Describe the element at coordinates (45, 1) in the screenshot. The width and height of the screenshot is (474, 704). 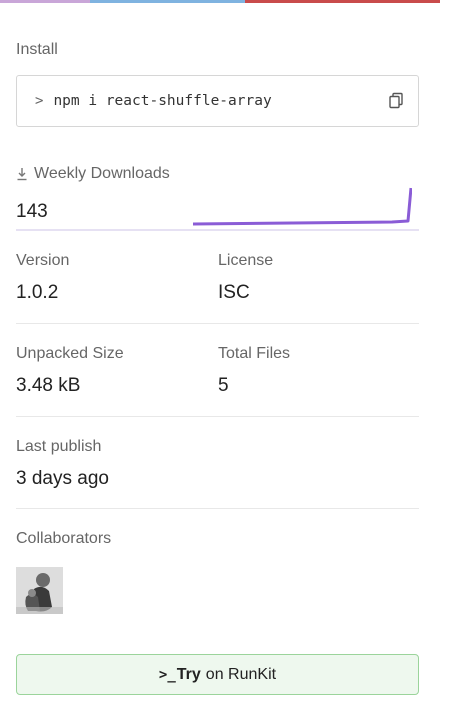
I see `strip-segment-purple` at that location.